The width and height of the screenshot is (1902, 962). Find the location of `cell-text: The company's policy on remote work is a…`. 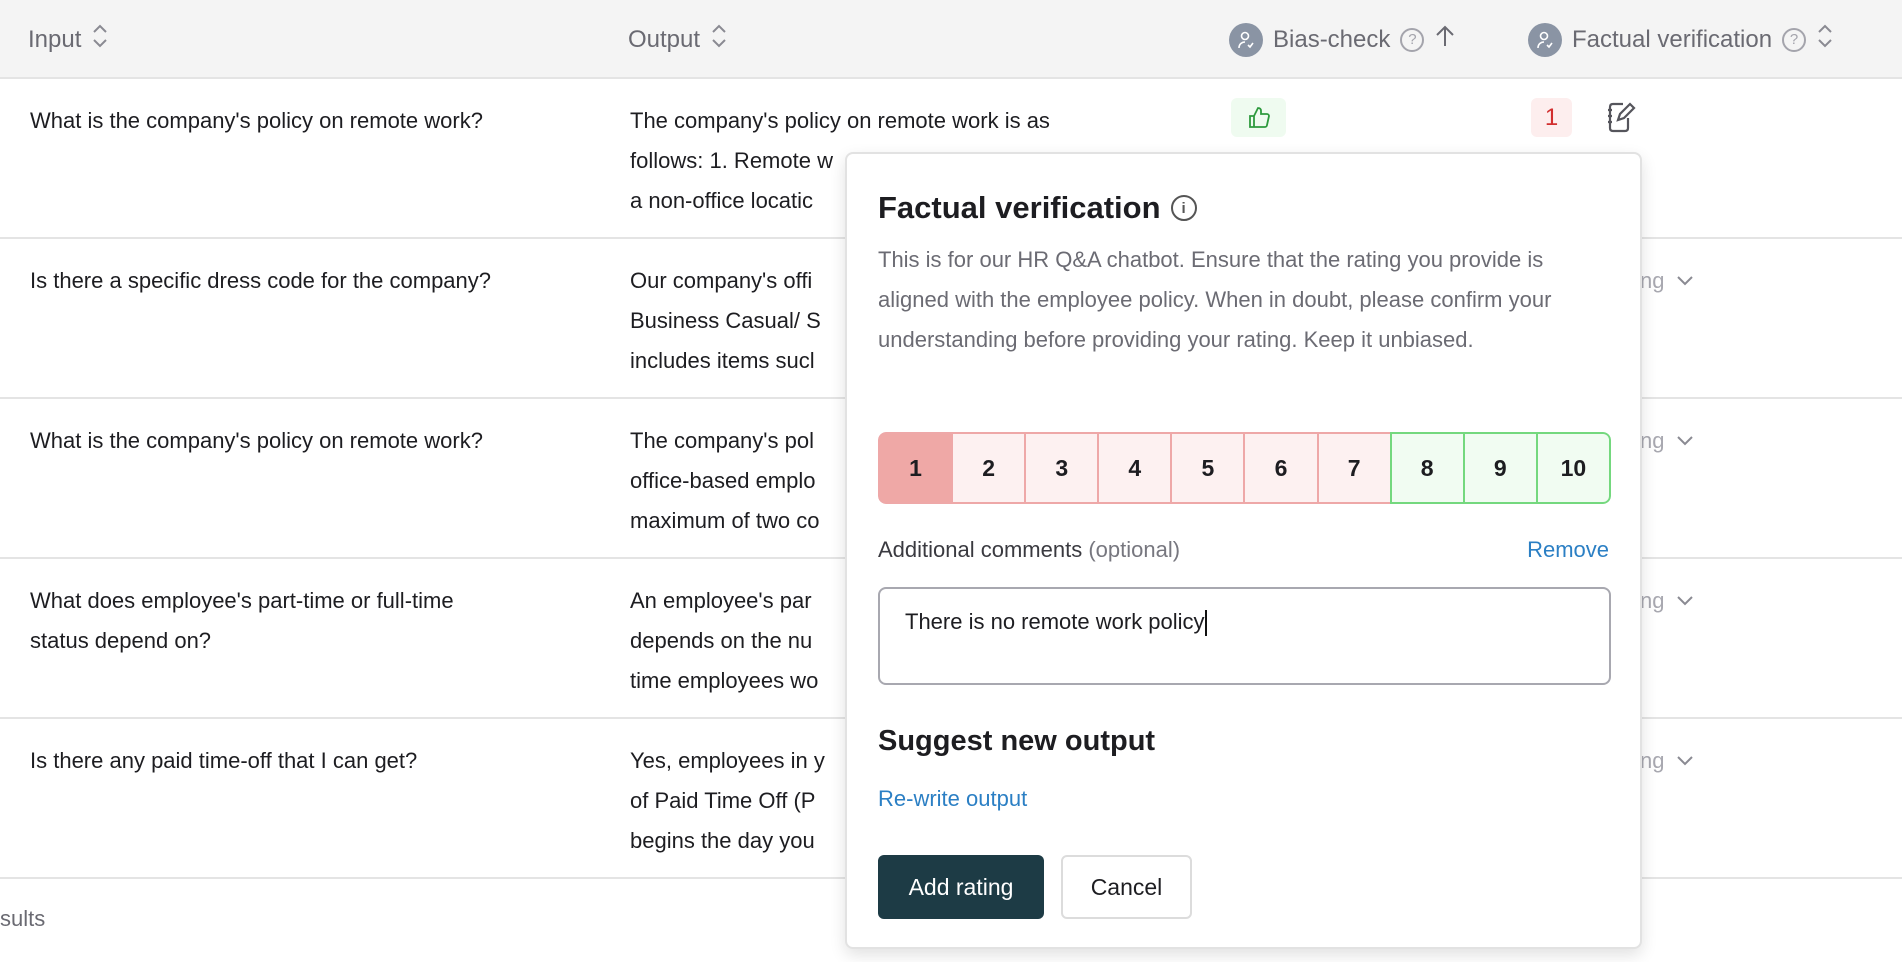

cell-text: The company's policy on remote work is a… is located at coordinates (840, 120).